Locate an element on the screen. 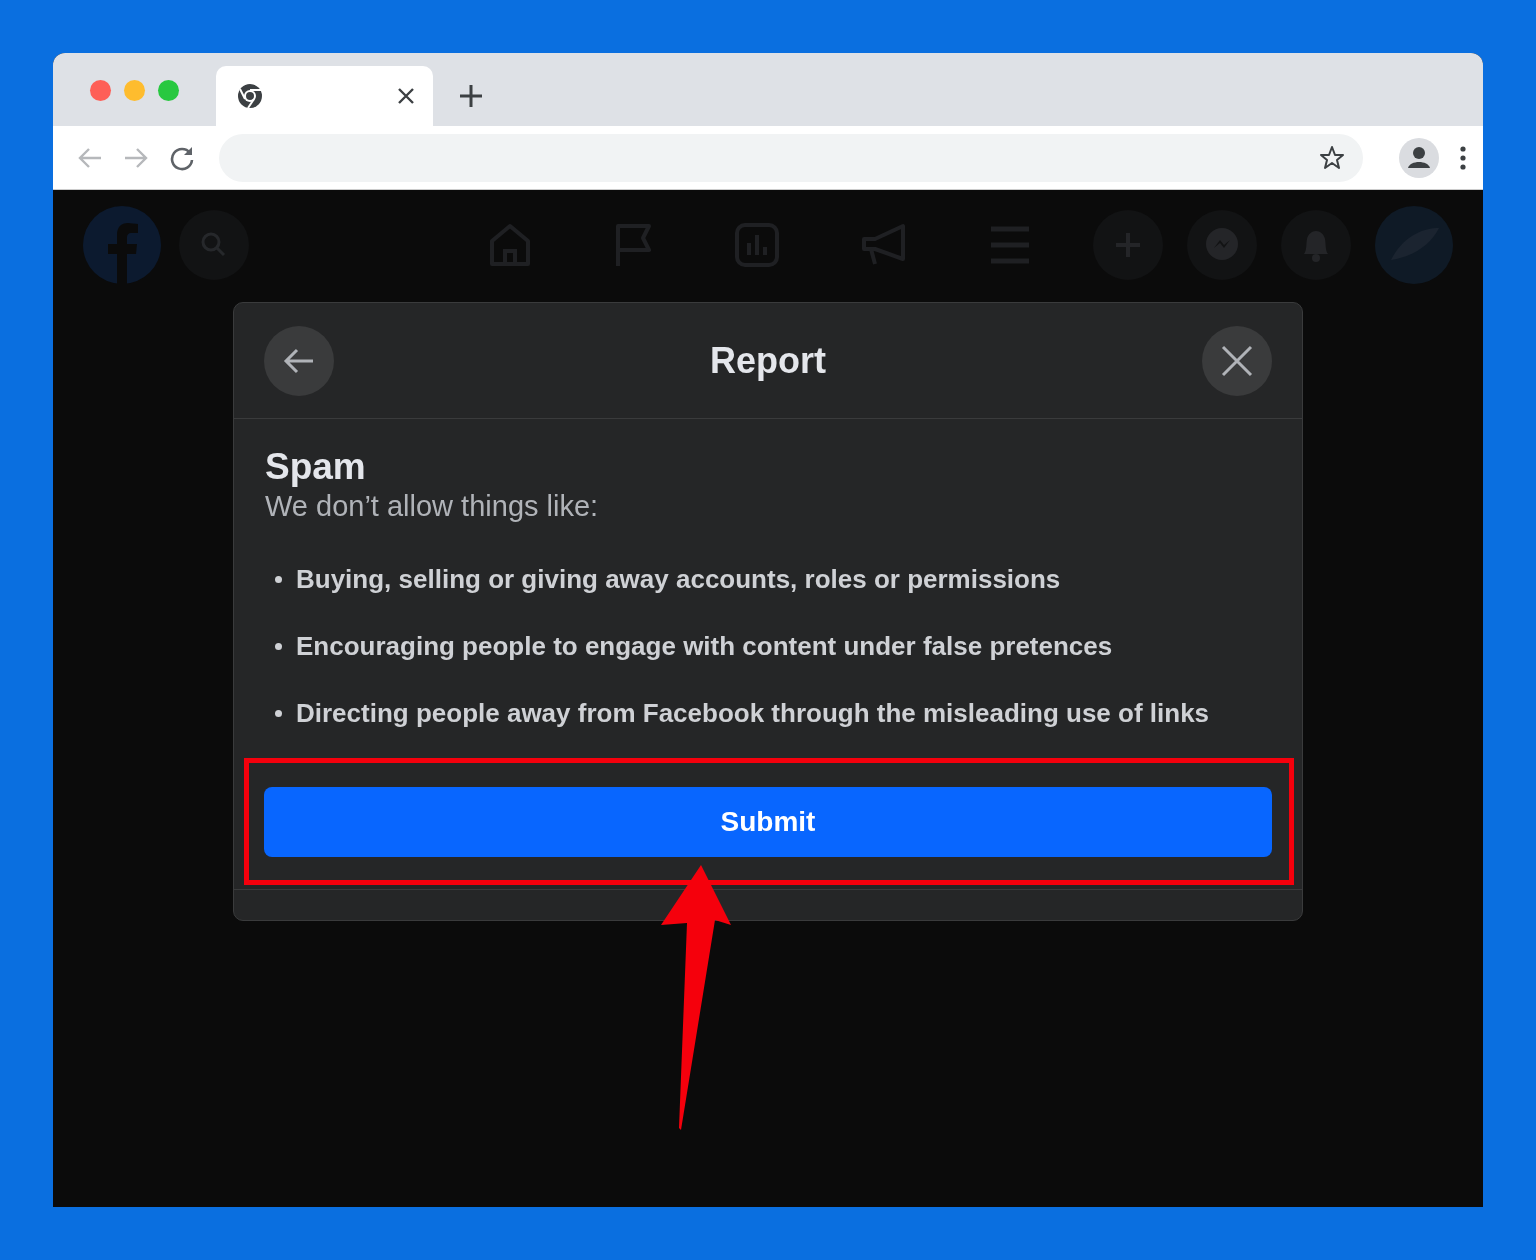  close-window-icon is located at coordinates (100, 90).